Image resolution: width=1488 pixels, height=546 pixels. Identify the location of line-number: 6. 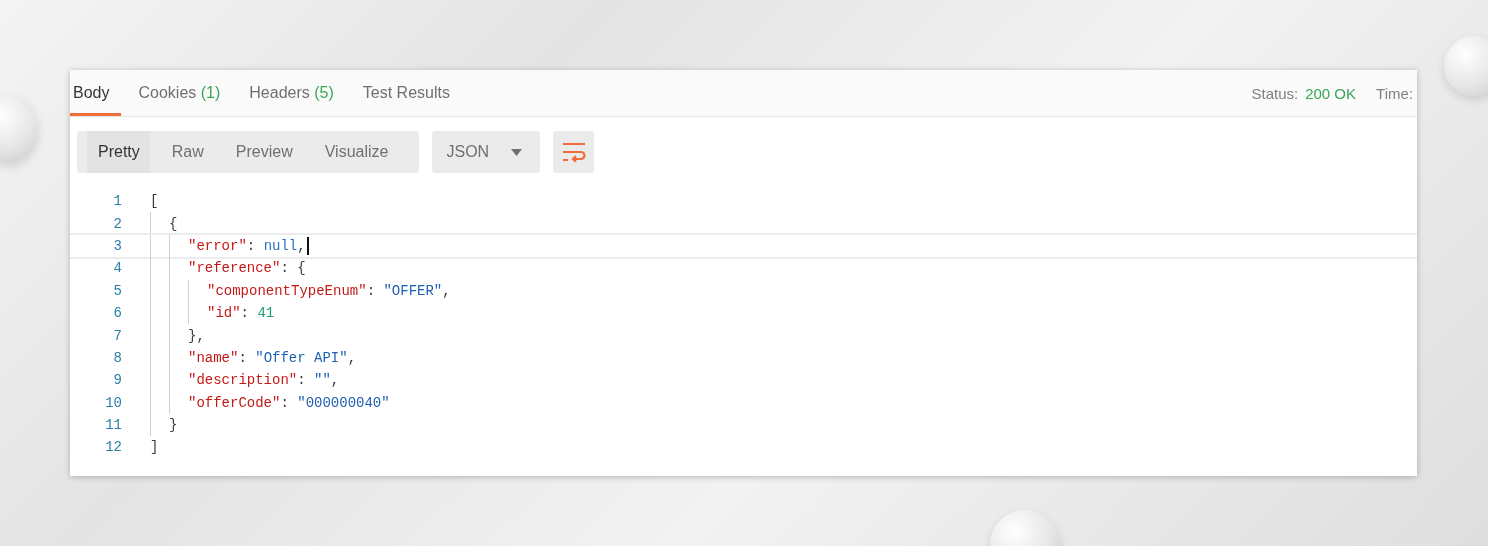
(117, 313).